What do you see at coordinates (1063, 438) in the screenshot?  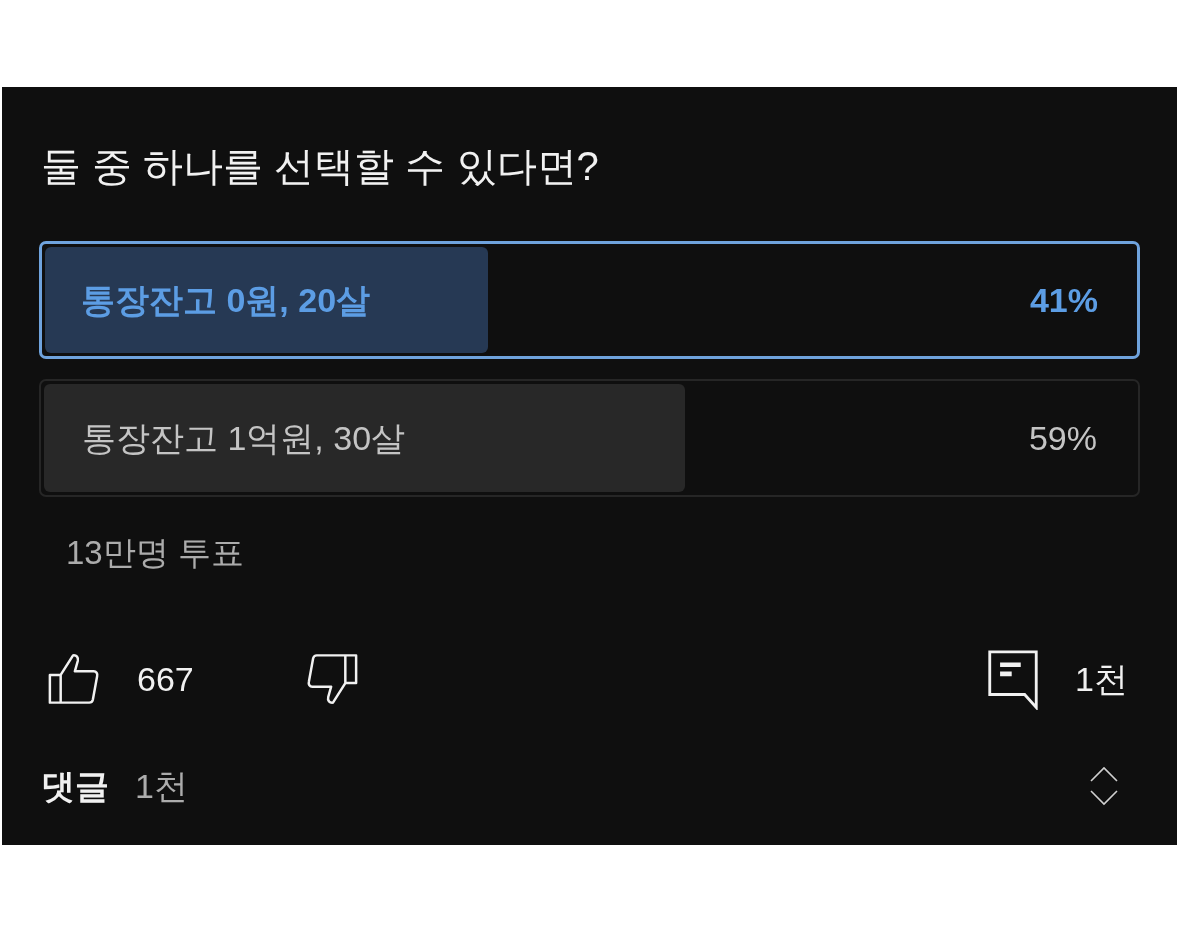 I see `vote-percentage: 59%` at bounding box center [1063, 438].